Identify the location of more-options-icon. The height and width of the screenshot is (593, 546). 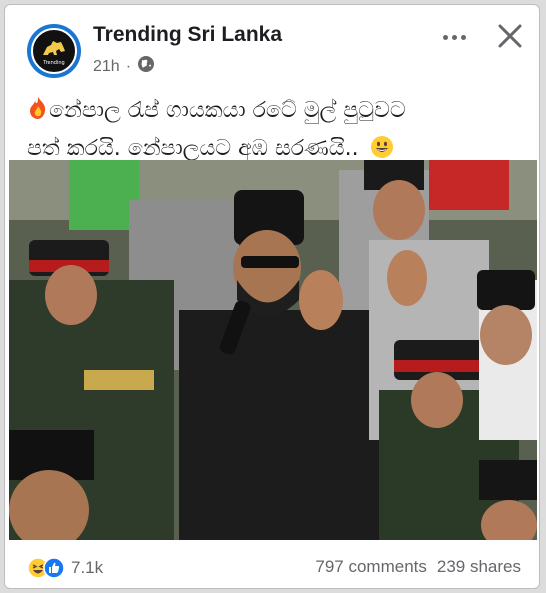
(454, 37).